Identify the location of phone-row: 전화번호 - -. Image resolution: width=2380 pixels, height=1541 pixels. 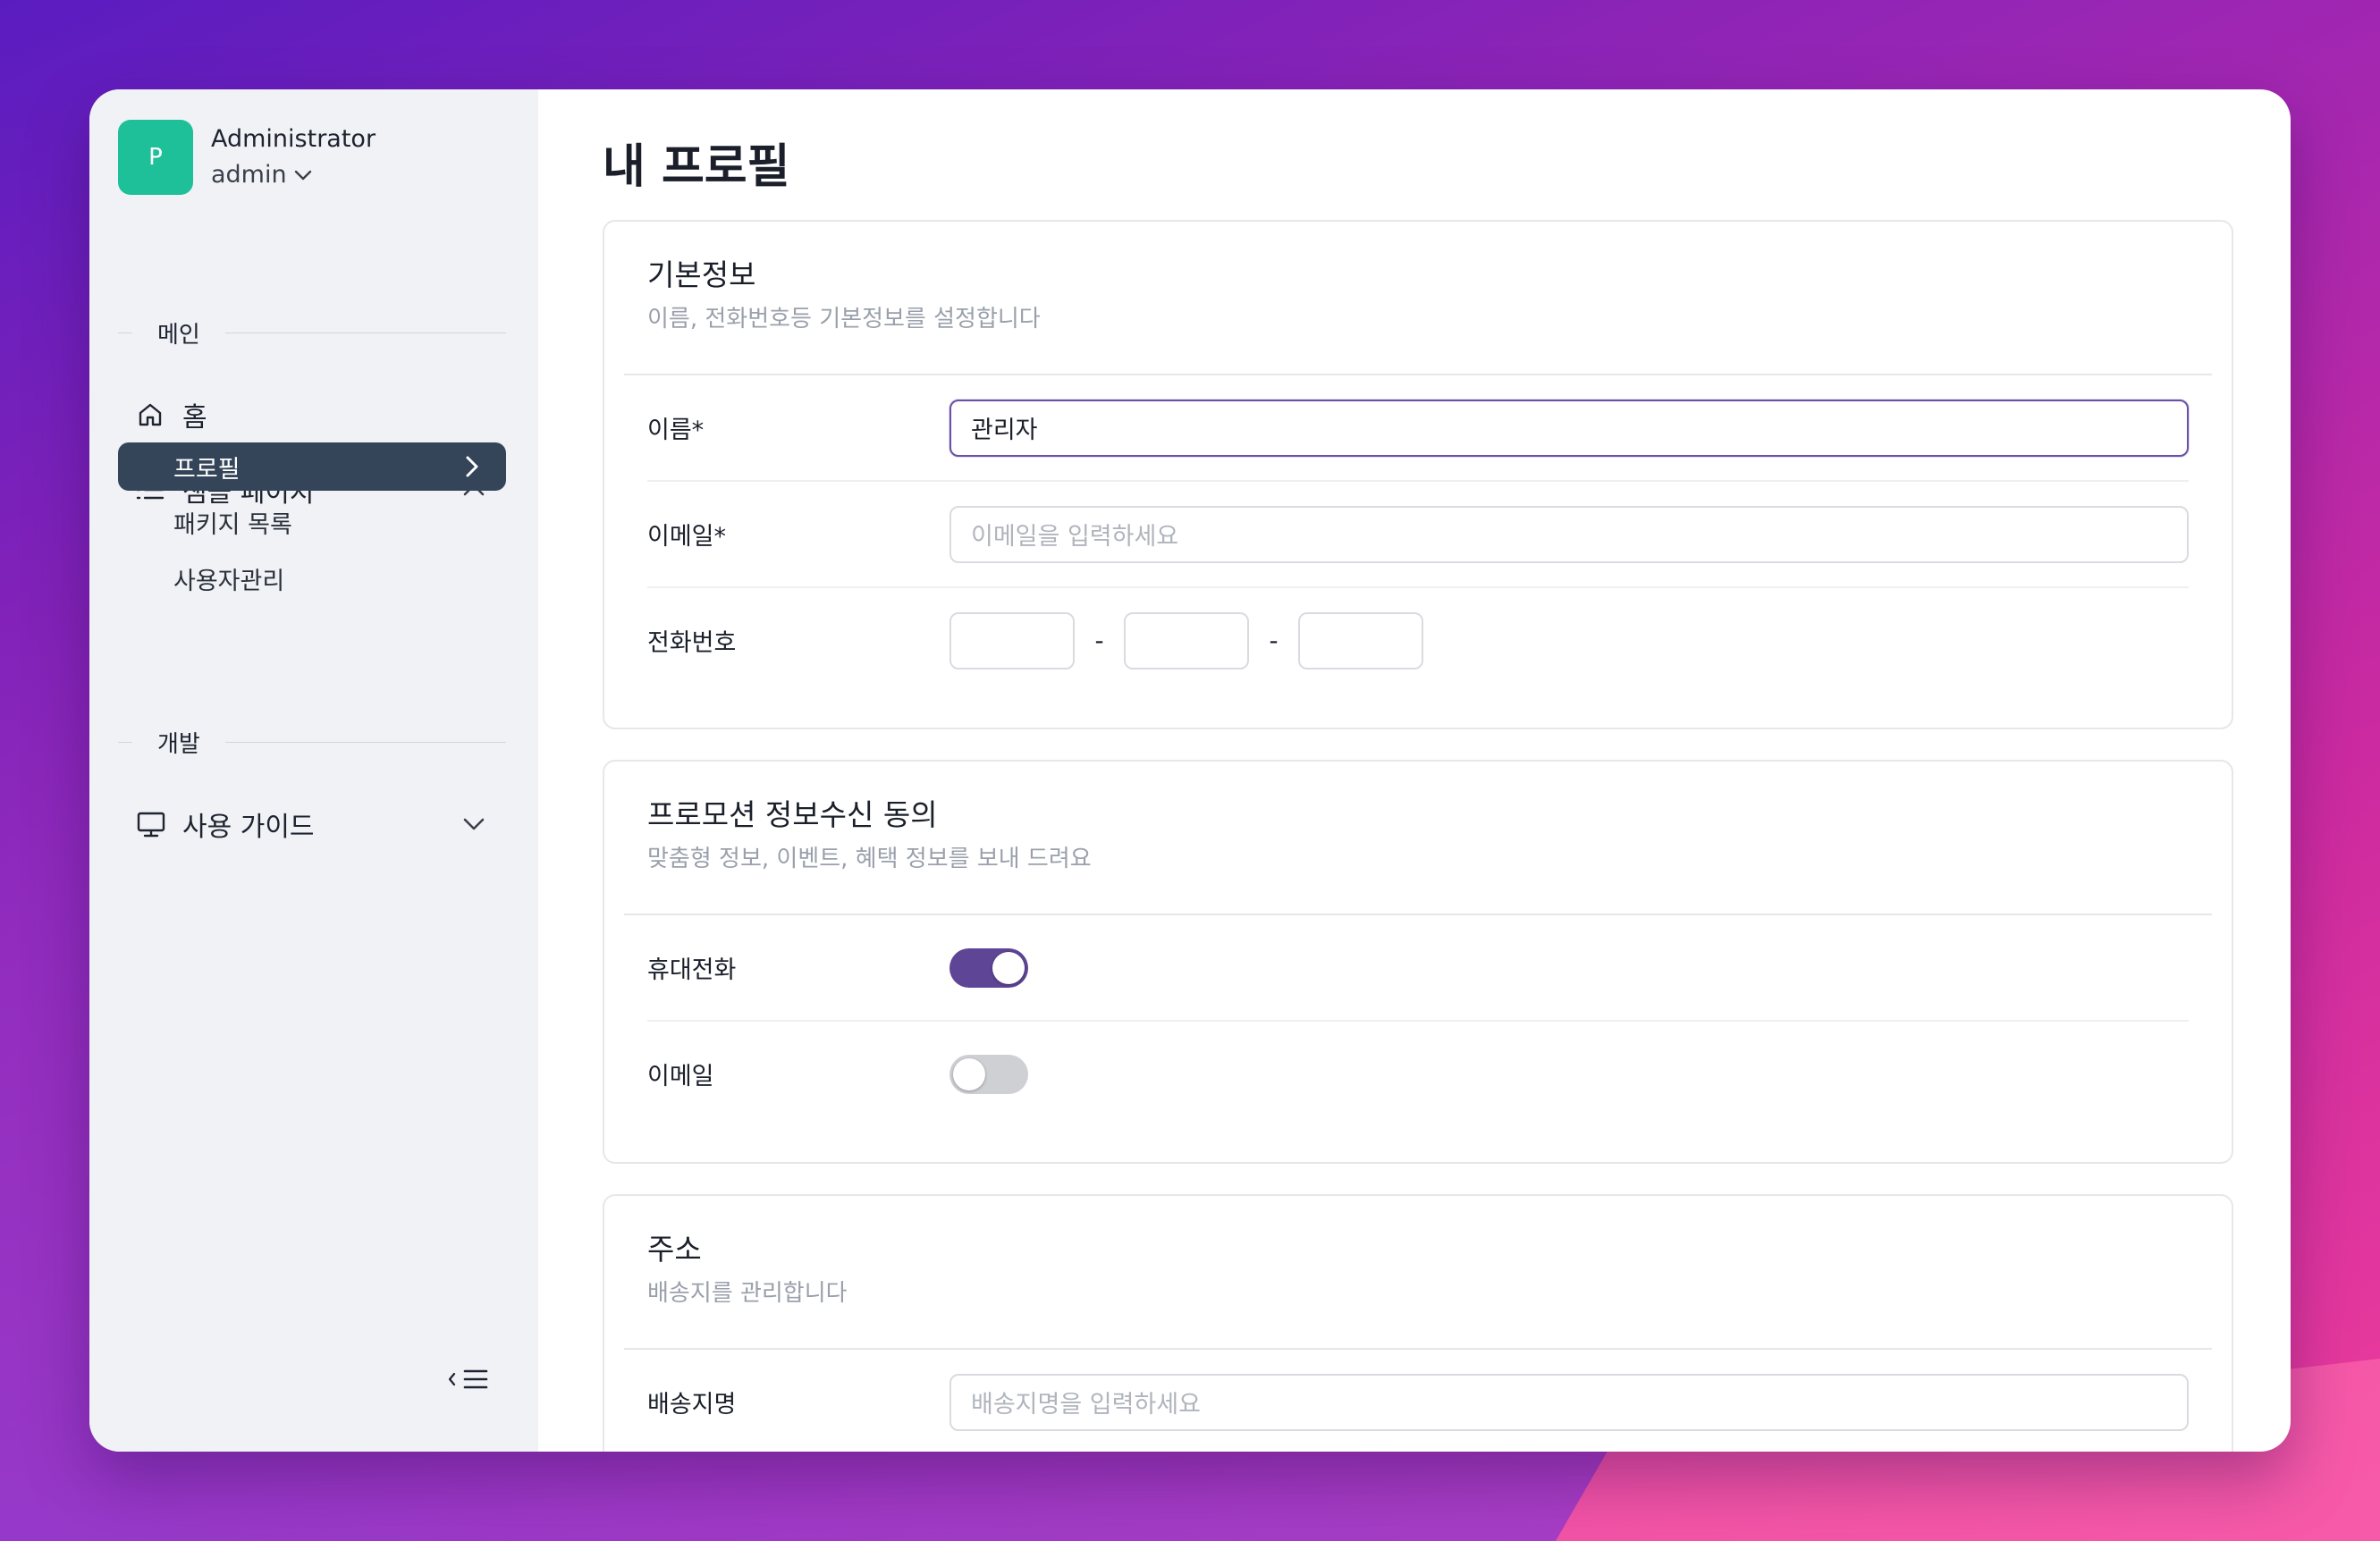
(1418, 640).